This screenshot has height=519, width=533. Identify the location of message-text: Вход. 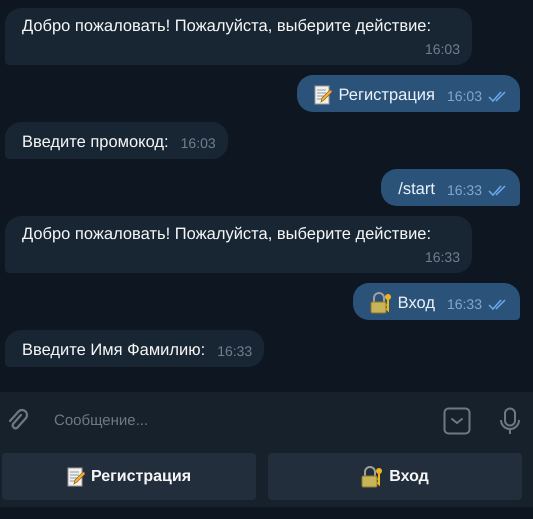
(416, 302).